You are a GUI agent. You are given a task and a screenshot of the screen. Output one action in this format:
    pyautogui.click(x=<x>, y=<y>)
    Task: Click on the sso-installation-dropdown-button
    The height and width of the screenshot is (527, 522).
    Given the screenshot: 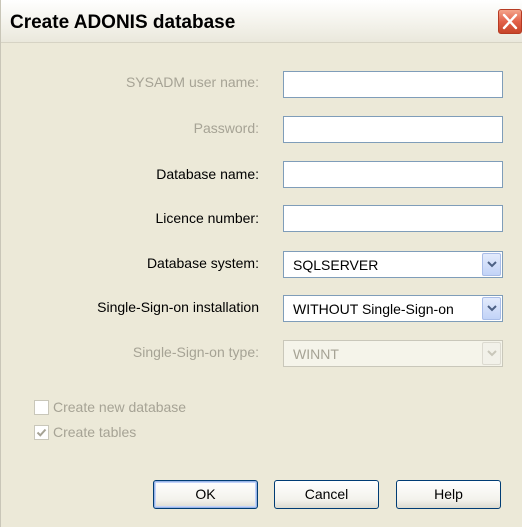 What is the action you would take?
    pyautogui.click(x=491, y=308)
    